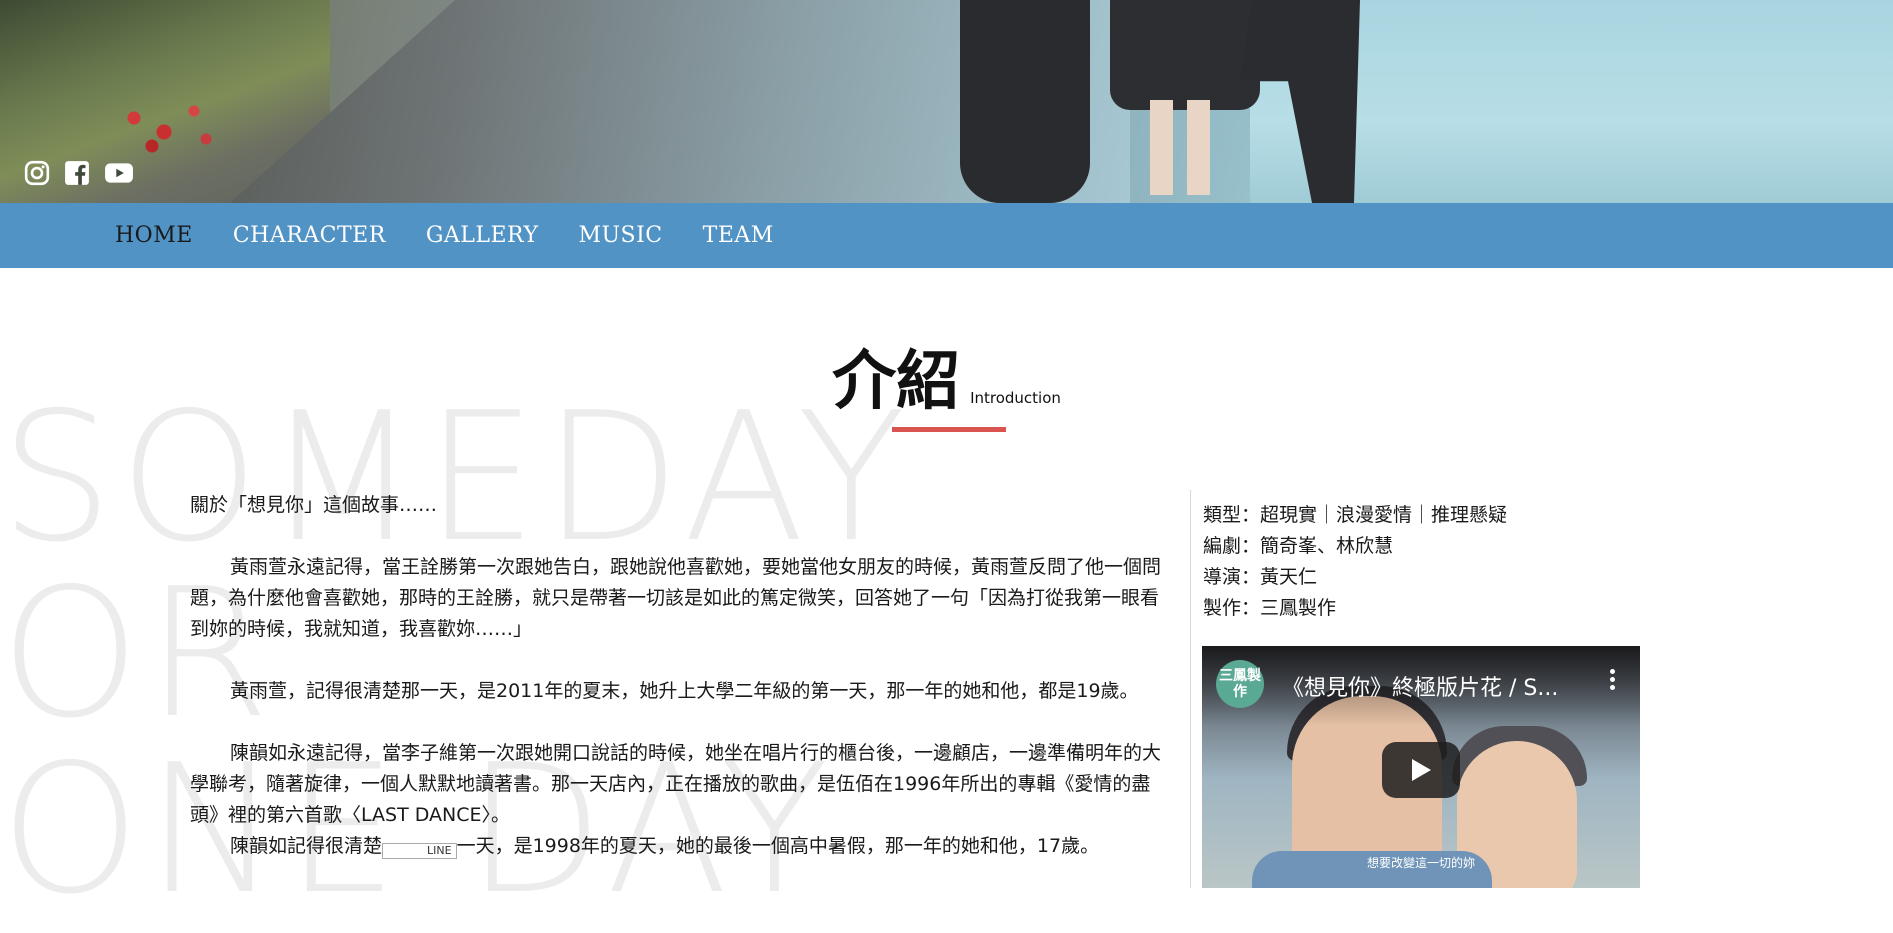  Describe the element at coordinates (309, 235) in the screenshot. I see `nav-character: CHARACTER` at that location.